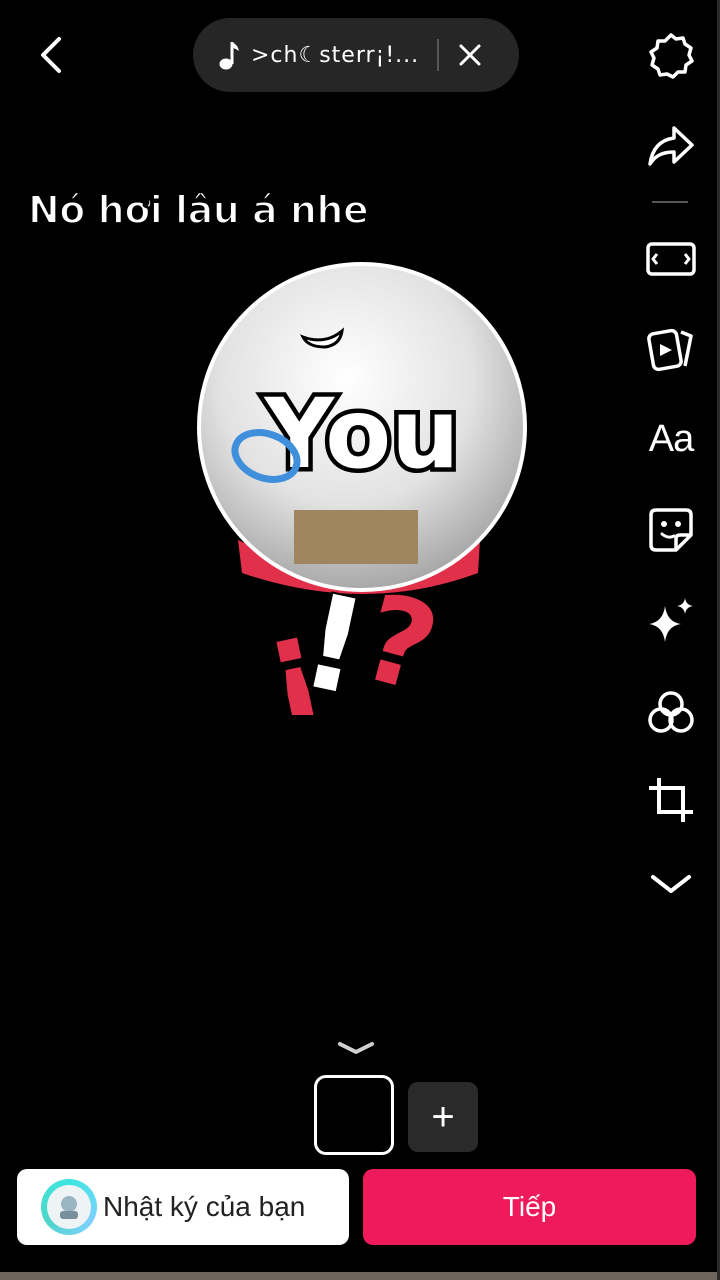 This screenshot has height=1280, width=720. I want to click on aspect-ratio-button, so click(671, 259).